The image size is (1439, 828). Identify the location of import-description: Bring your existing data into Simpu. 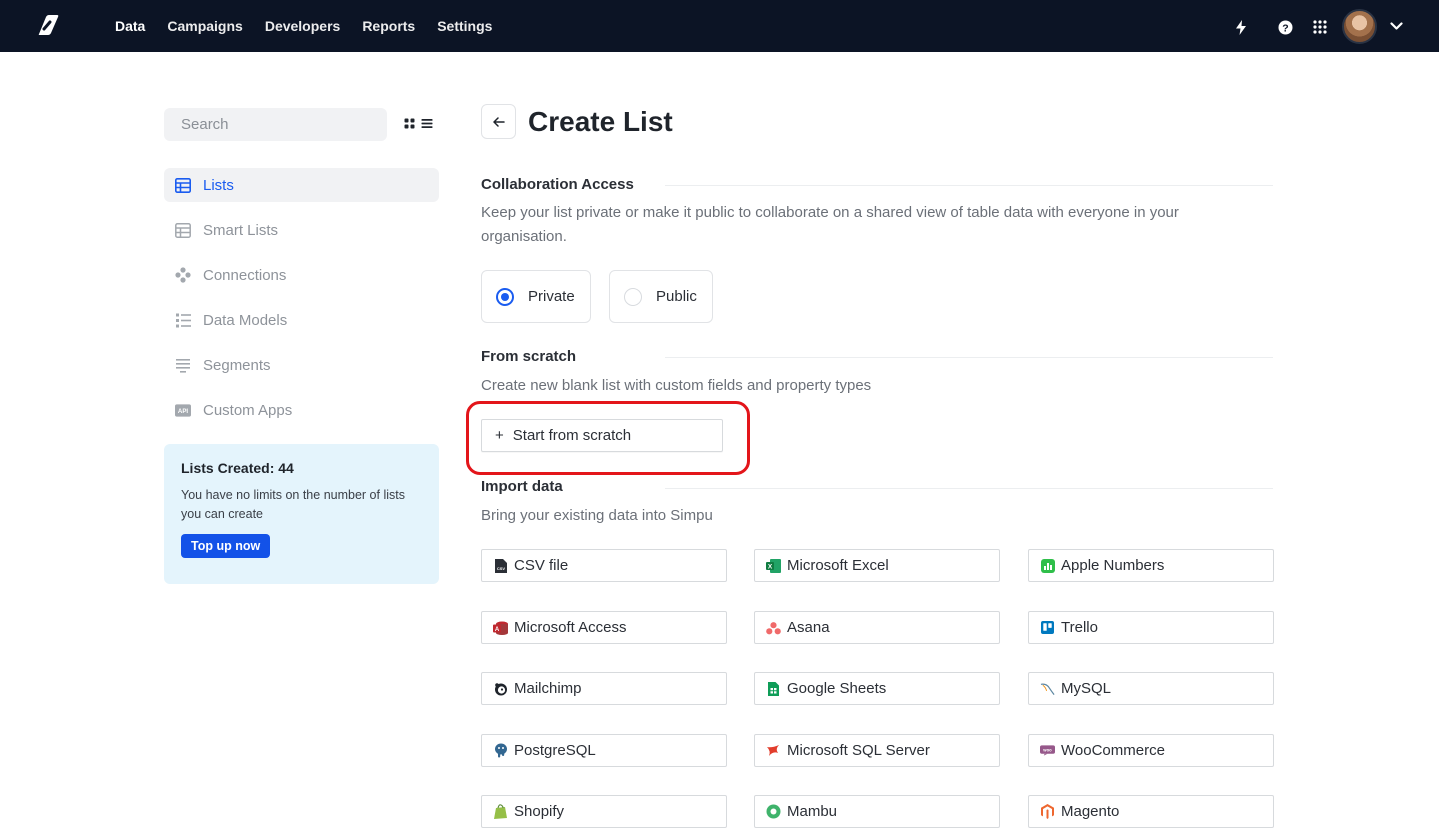
(597, 515).